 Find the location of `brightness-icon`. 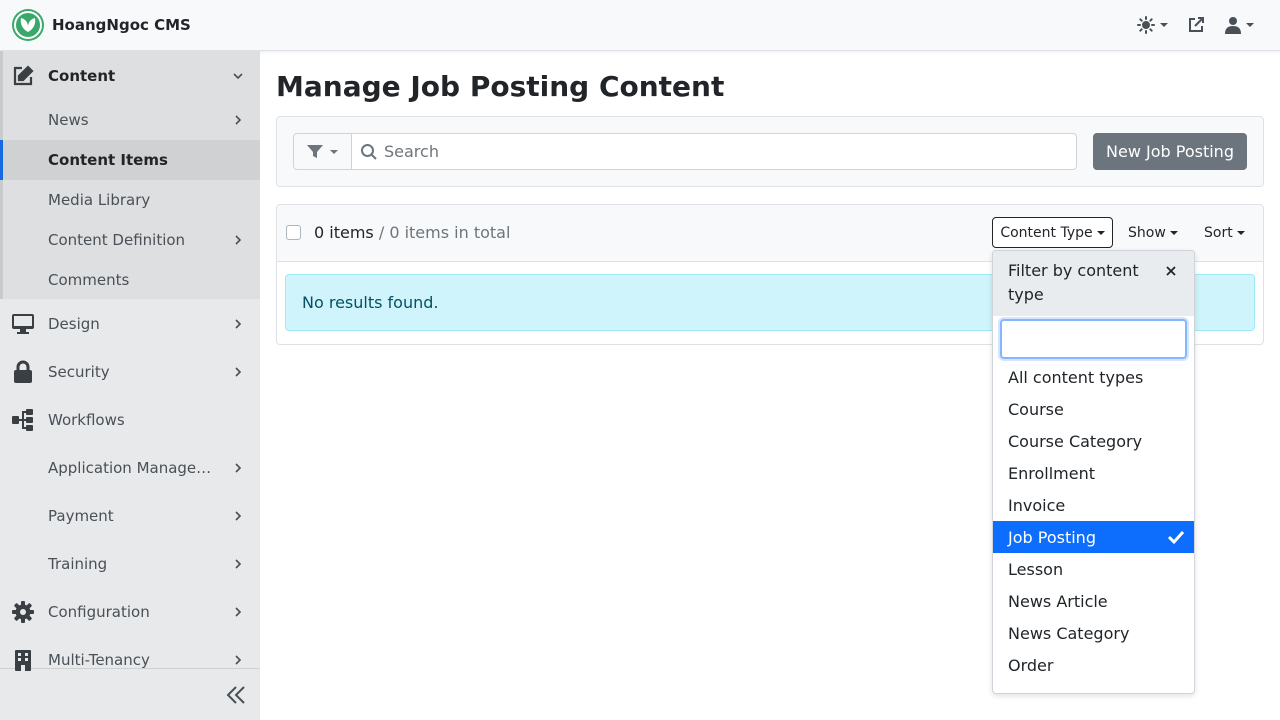

brightness-icon is located at coordinates (1146, 25).